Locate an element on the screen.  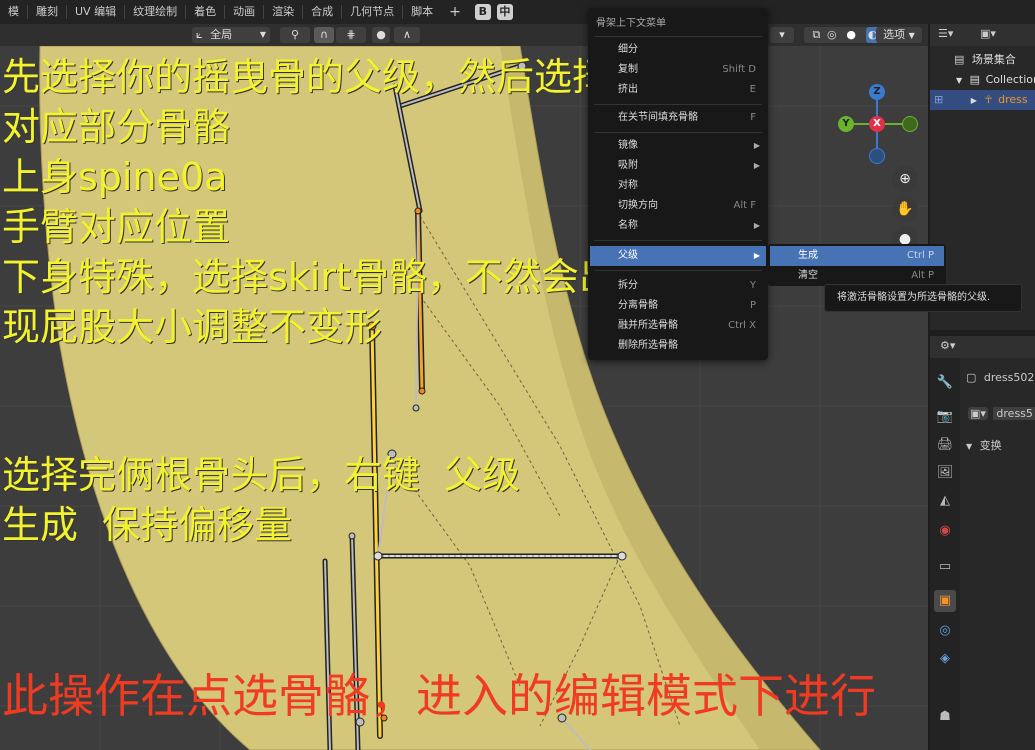
modifier-tab-icon: ◎ is located at coordinates (945, 631).